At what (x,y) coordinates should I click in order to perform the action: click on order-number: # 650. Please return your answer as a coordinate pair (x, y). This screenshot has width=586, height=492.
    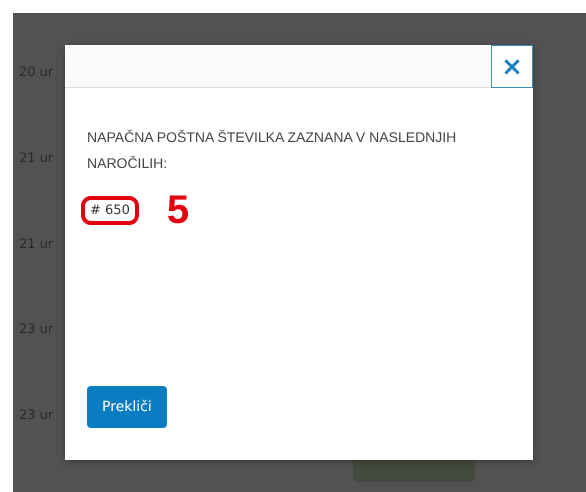
    Looking at the image, I should click on (110, 210).